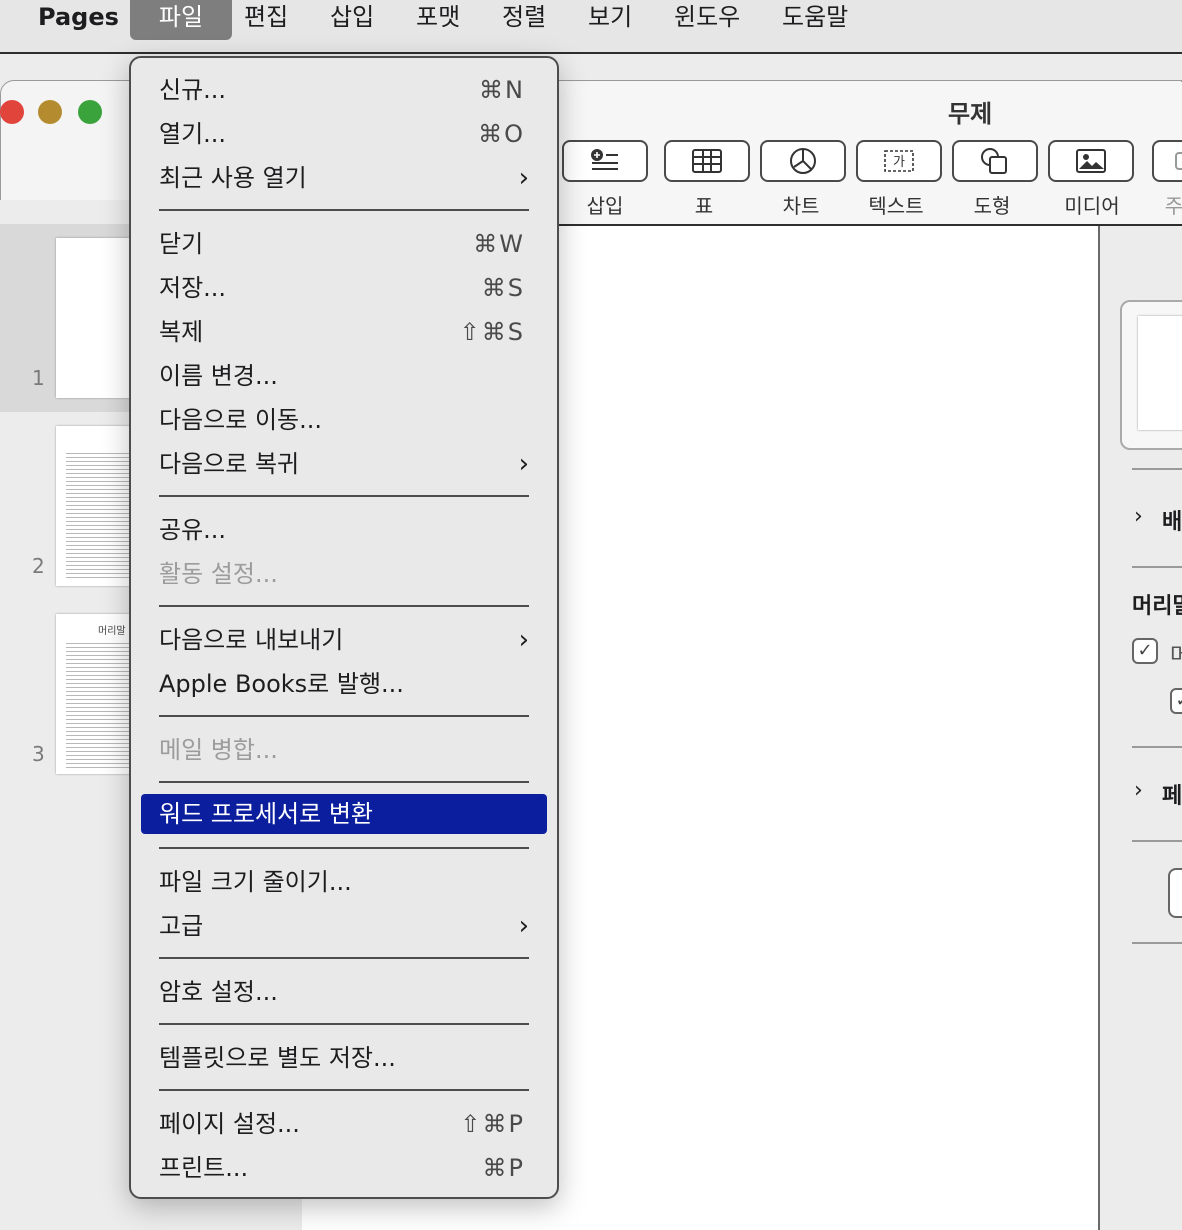 The image size is (1182, 1230). I want to click on shortcut-label: ⌘O, so click(501, 134).